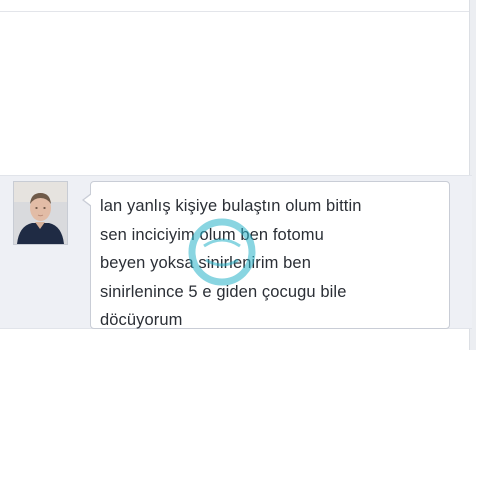 The width and height of the screenshot is (479, 478). I want to click on top-divider, so click(235, 11).